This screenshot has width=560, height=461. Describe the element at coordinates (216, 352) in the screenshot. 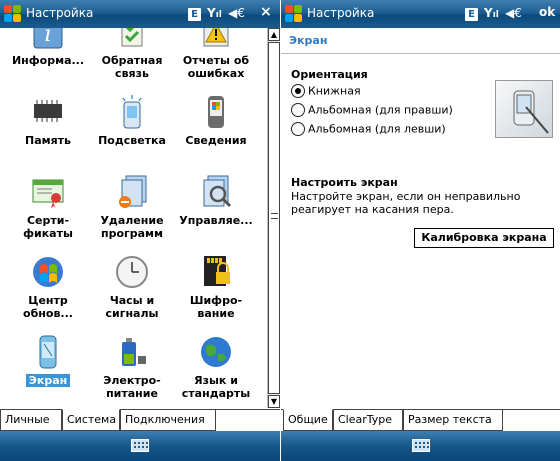

I see `regional-globe-icon` at that location.